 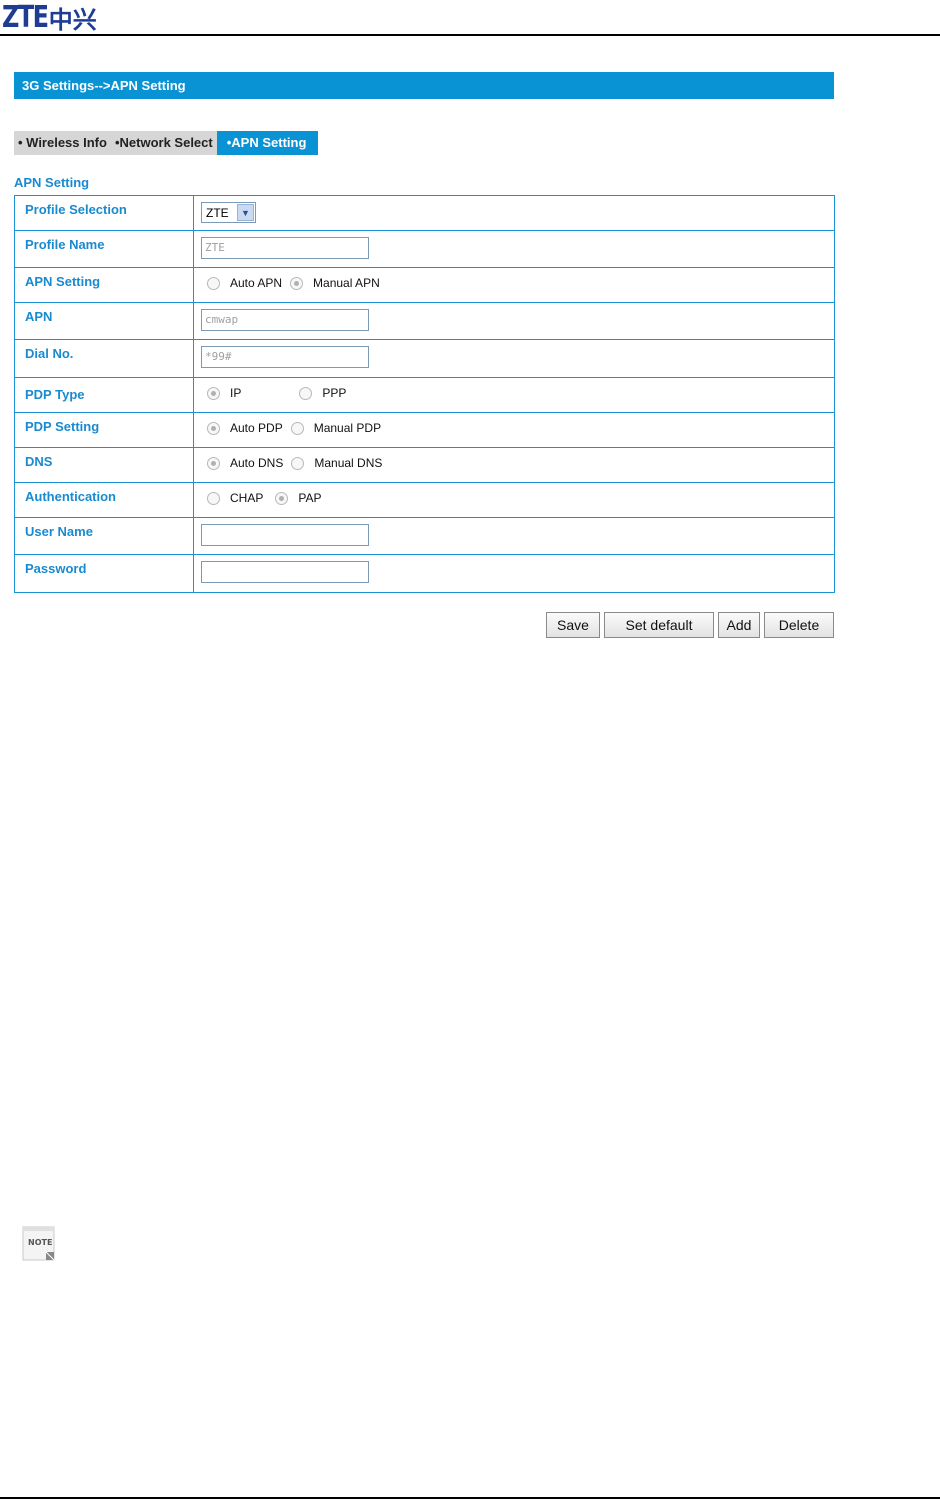 What do you see at coordinates (245, 212) in the screenshot?
I see `chevron-down-icon: ▼` at bounding box center [245, 212].